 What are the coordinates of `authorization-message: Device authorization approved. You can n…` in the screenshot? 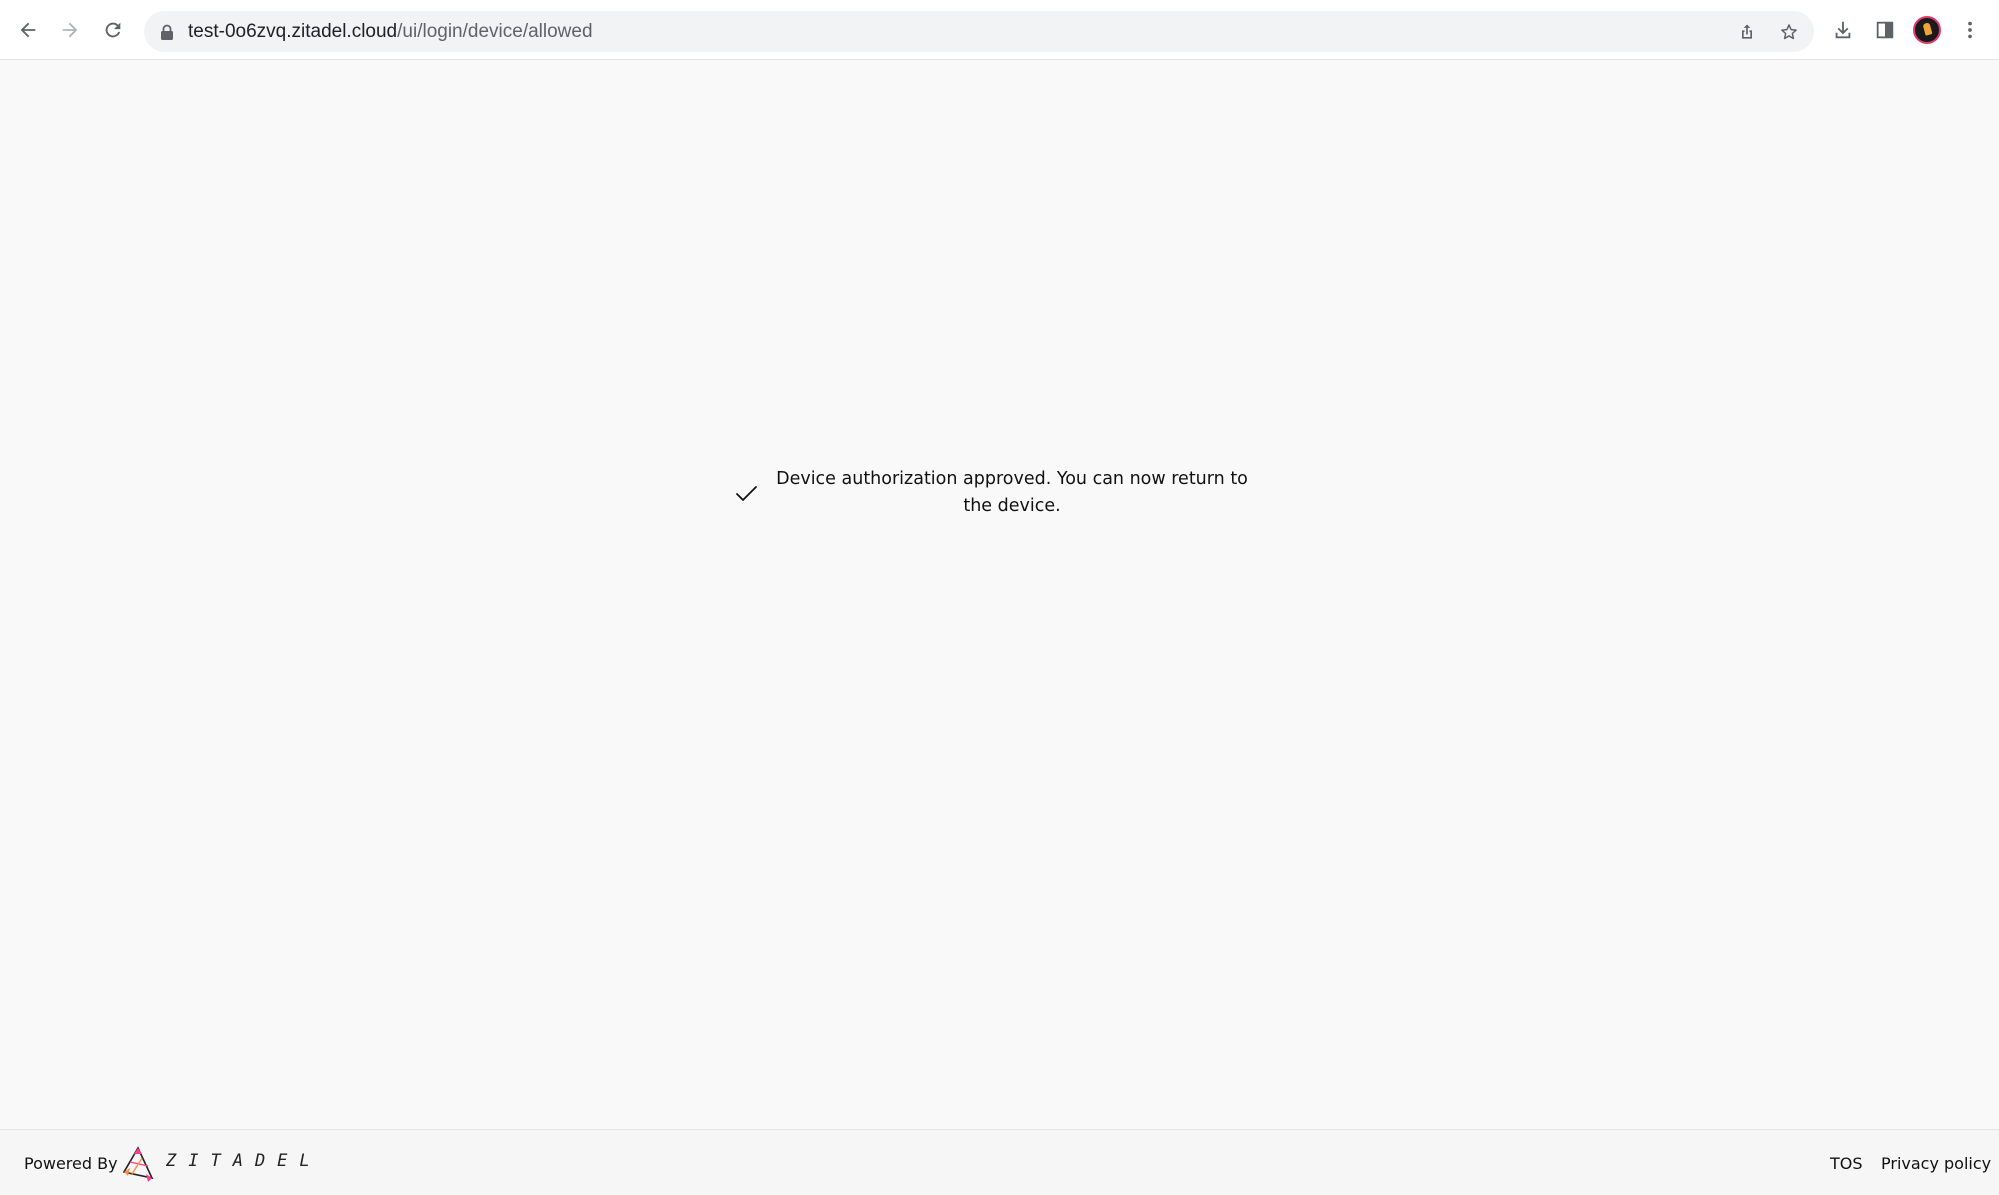 It's located at (1000, 493).